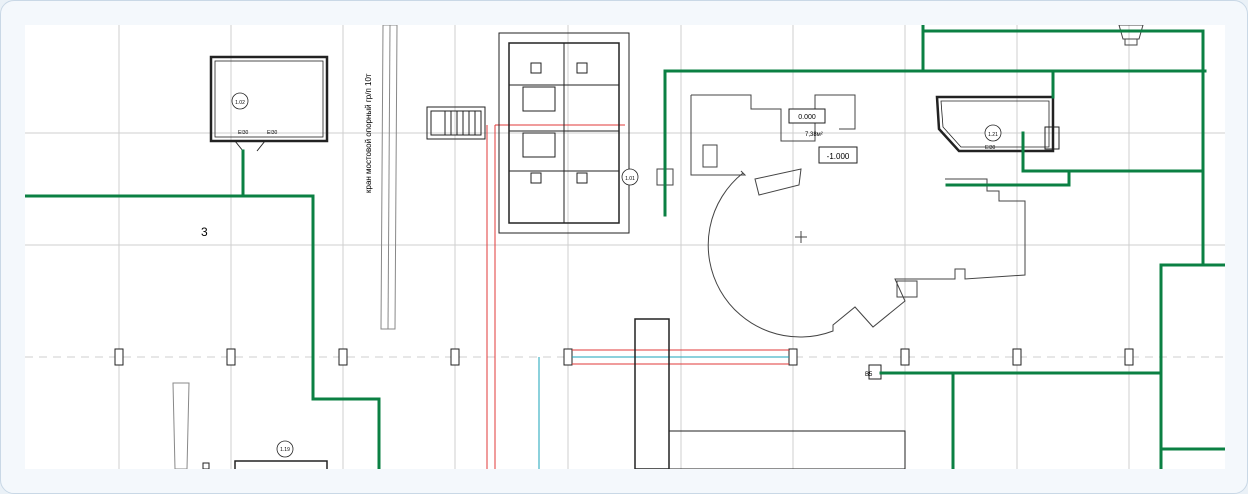  I want to click on rotunda-building, so click(841, 216).